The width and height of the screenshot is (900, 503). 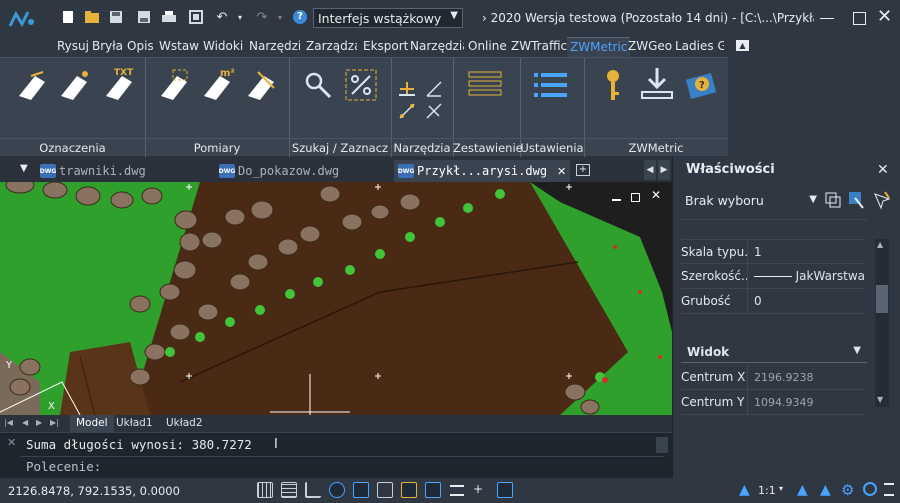 I want to click on quick-properties-icon: +, so click(x=481, y=490).